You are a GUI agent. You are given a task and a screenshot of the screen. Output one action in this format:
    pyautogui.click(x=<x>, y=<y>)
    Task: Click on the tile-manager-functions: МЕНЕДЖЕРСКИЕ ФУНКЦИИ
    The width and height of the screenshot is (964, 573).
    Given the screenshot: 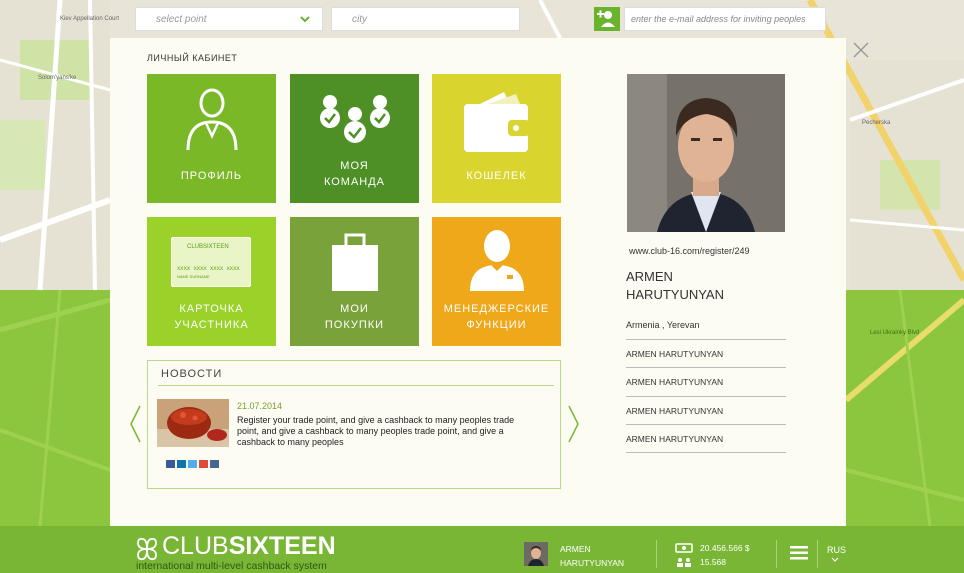 What is the action you would take?
    pyautogui.click(x=496, y=281)
    